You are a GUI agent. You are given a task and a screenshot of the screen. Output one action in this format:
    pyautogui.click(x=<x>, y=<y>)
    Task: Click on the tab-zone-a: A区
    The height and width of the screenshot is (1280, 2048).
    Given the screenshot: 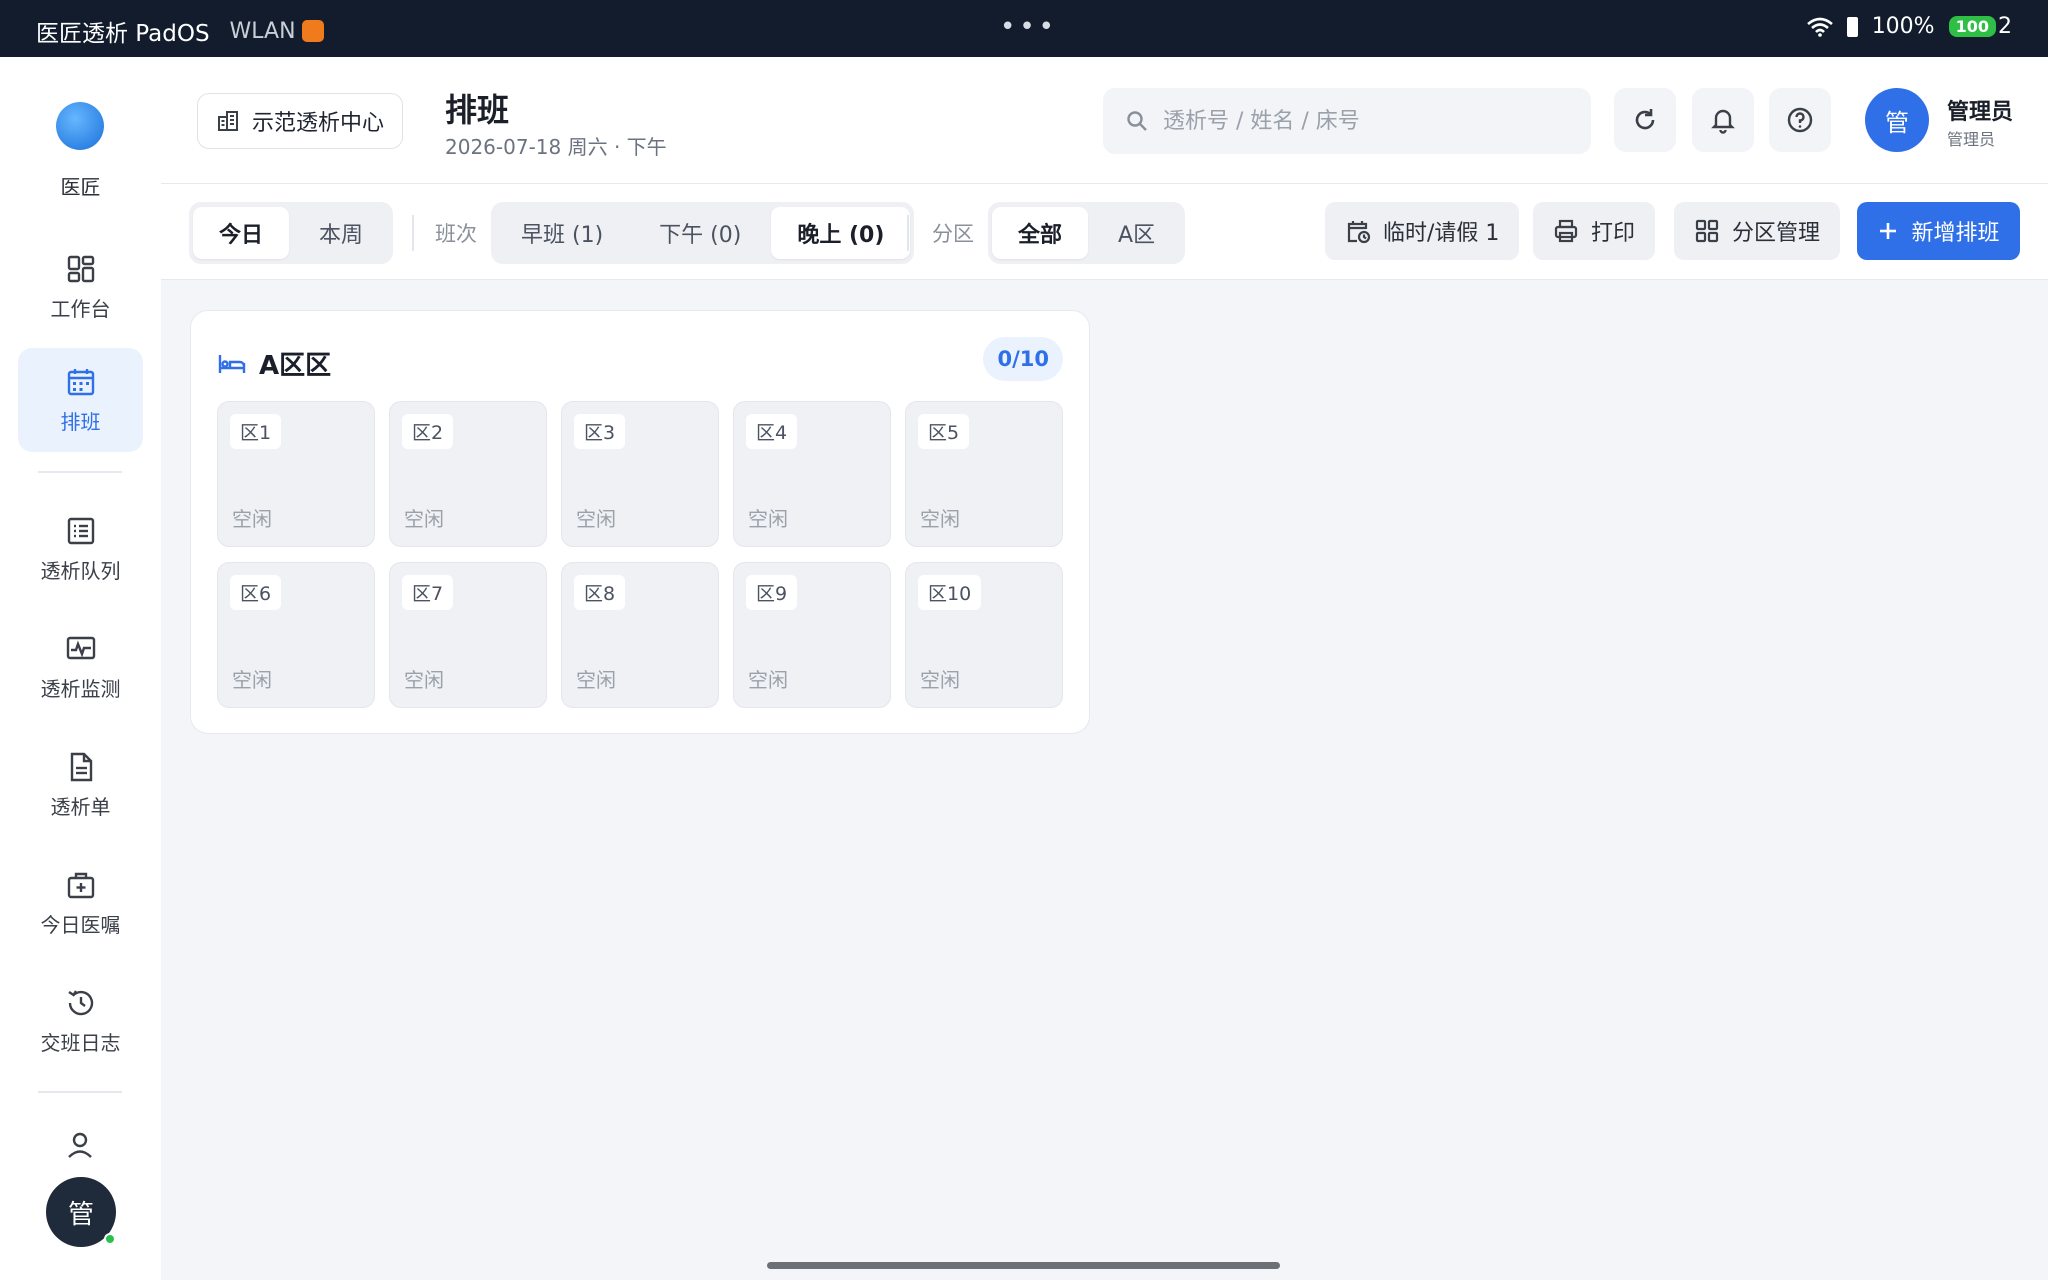 What is the action you would take?
    pyautogui.click(x=1136, y=233)
    